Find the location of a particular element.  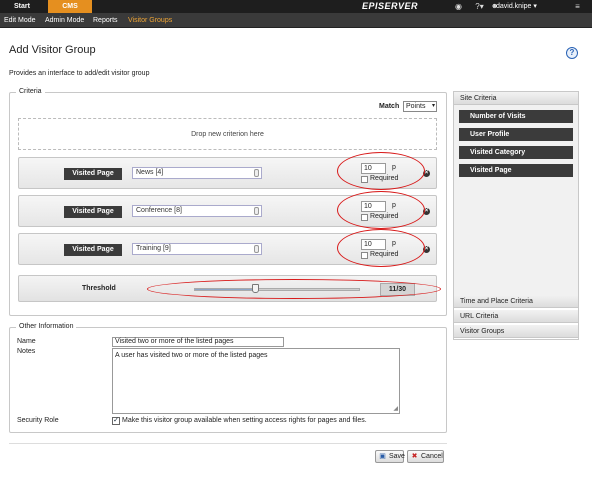

threshold-value: 11/30 is located at coordinates (397, 289).